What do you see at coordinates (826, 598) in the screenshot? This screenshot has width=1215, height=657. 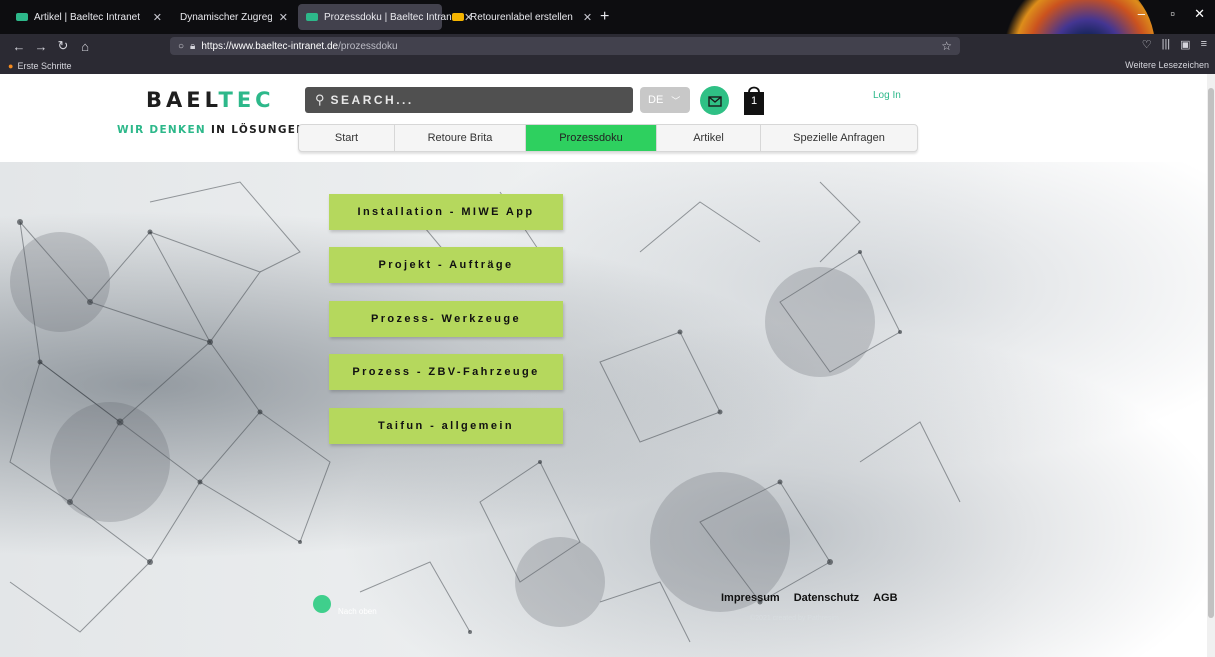 I see `footer-link-datenschutz: Datenschutz` at bounding box center [826, 598].